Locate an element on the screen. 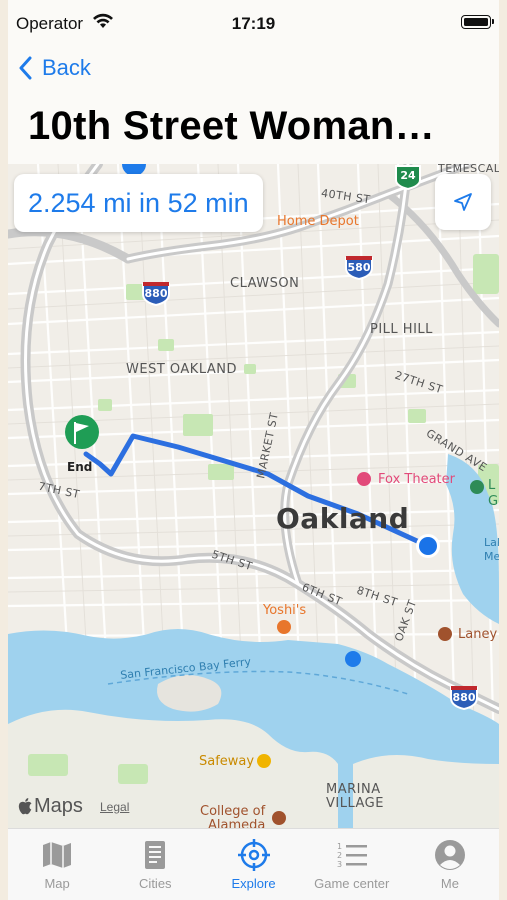  svg-text: 2 is located at coordinates (339, 855).